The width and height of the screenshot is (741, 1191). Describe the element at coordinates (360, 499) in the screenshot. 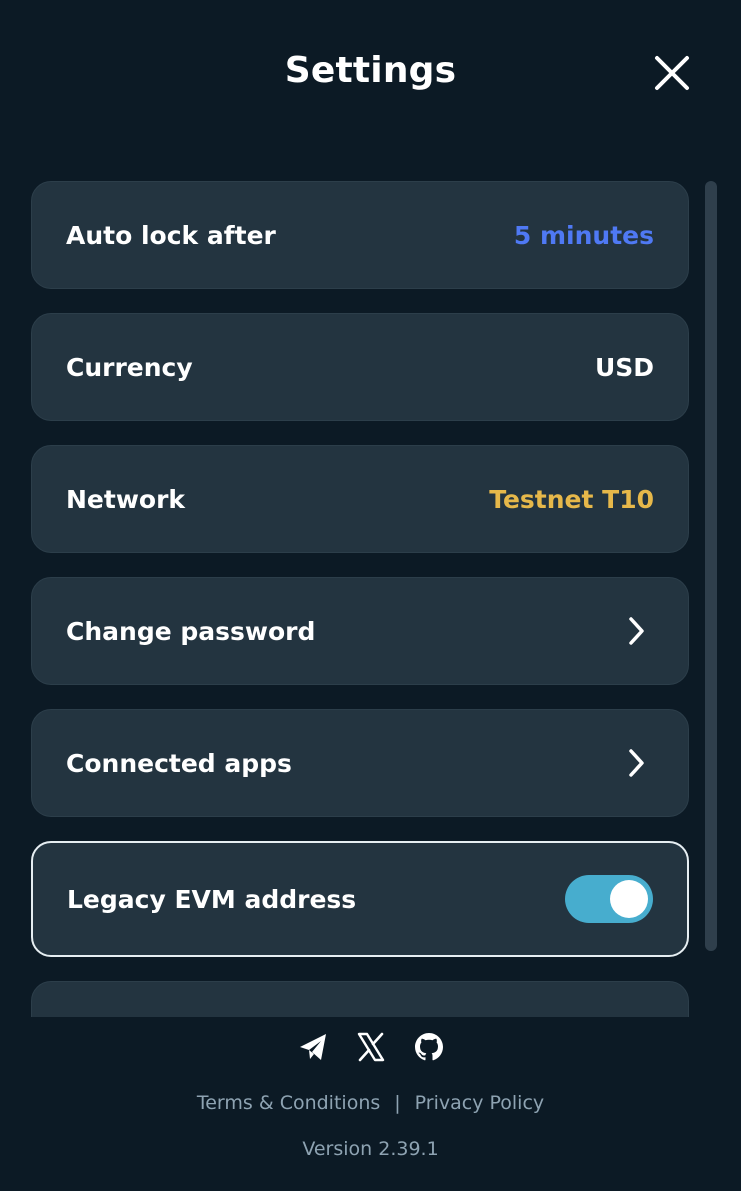

I see `network-row: Network Testnet T10` at that location.